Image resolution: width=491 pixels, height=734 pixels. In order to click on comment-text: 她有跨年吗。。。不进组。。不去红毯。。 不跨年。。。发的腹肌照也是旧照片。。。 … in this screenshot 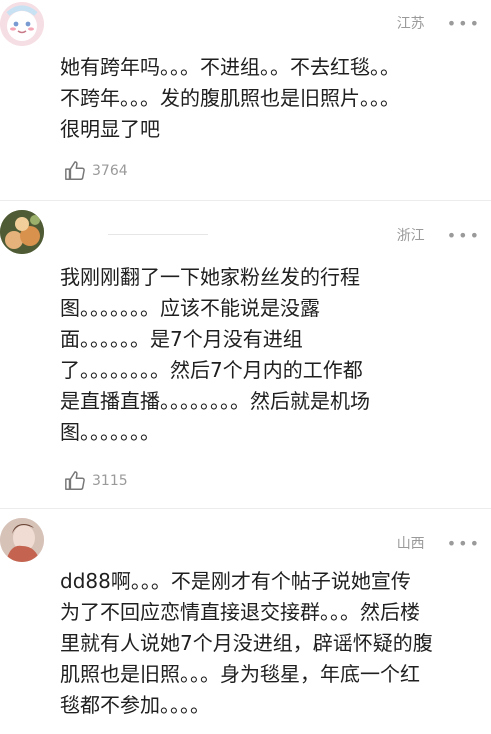, I will do `click(230, 98)`.